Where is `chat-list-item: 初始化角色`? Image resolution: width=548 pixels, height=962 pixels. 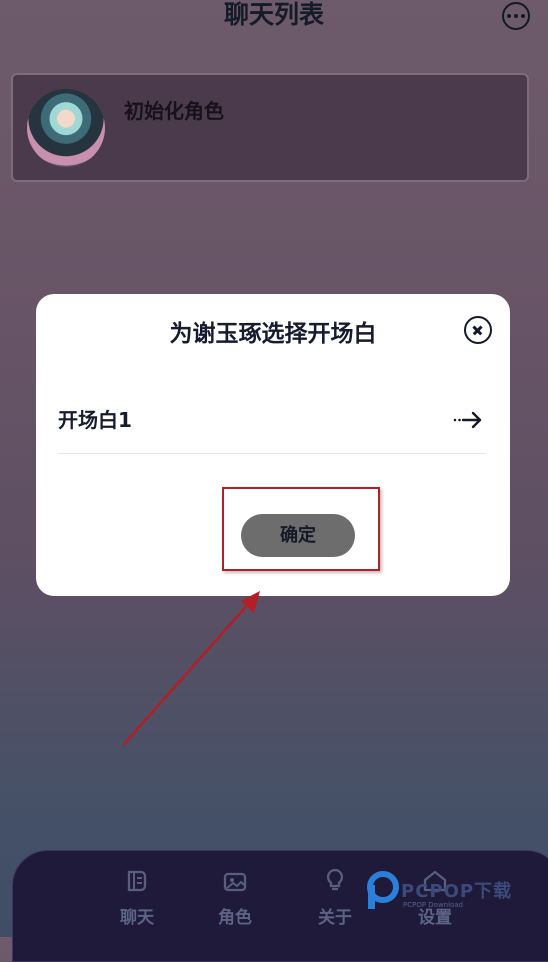
chat-list-item: 初始化角色 is located at coordinates (270, 127).